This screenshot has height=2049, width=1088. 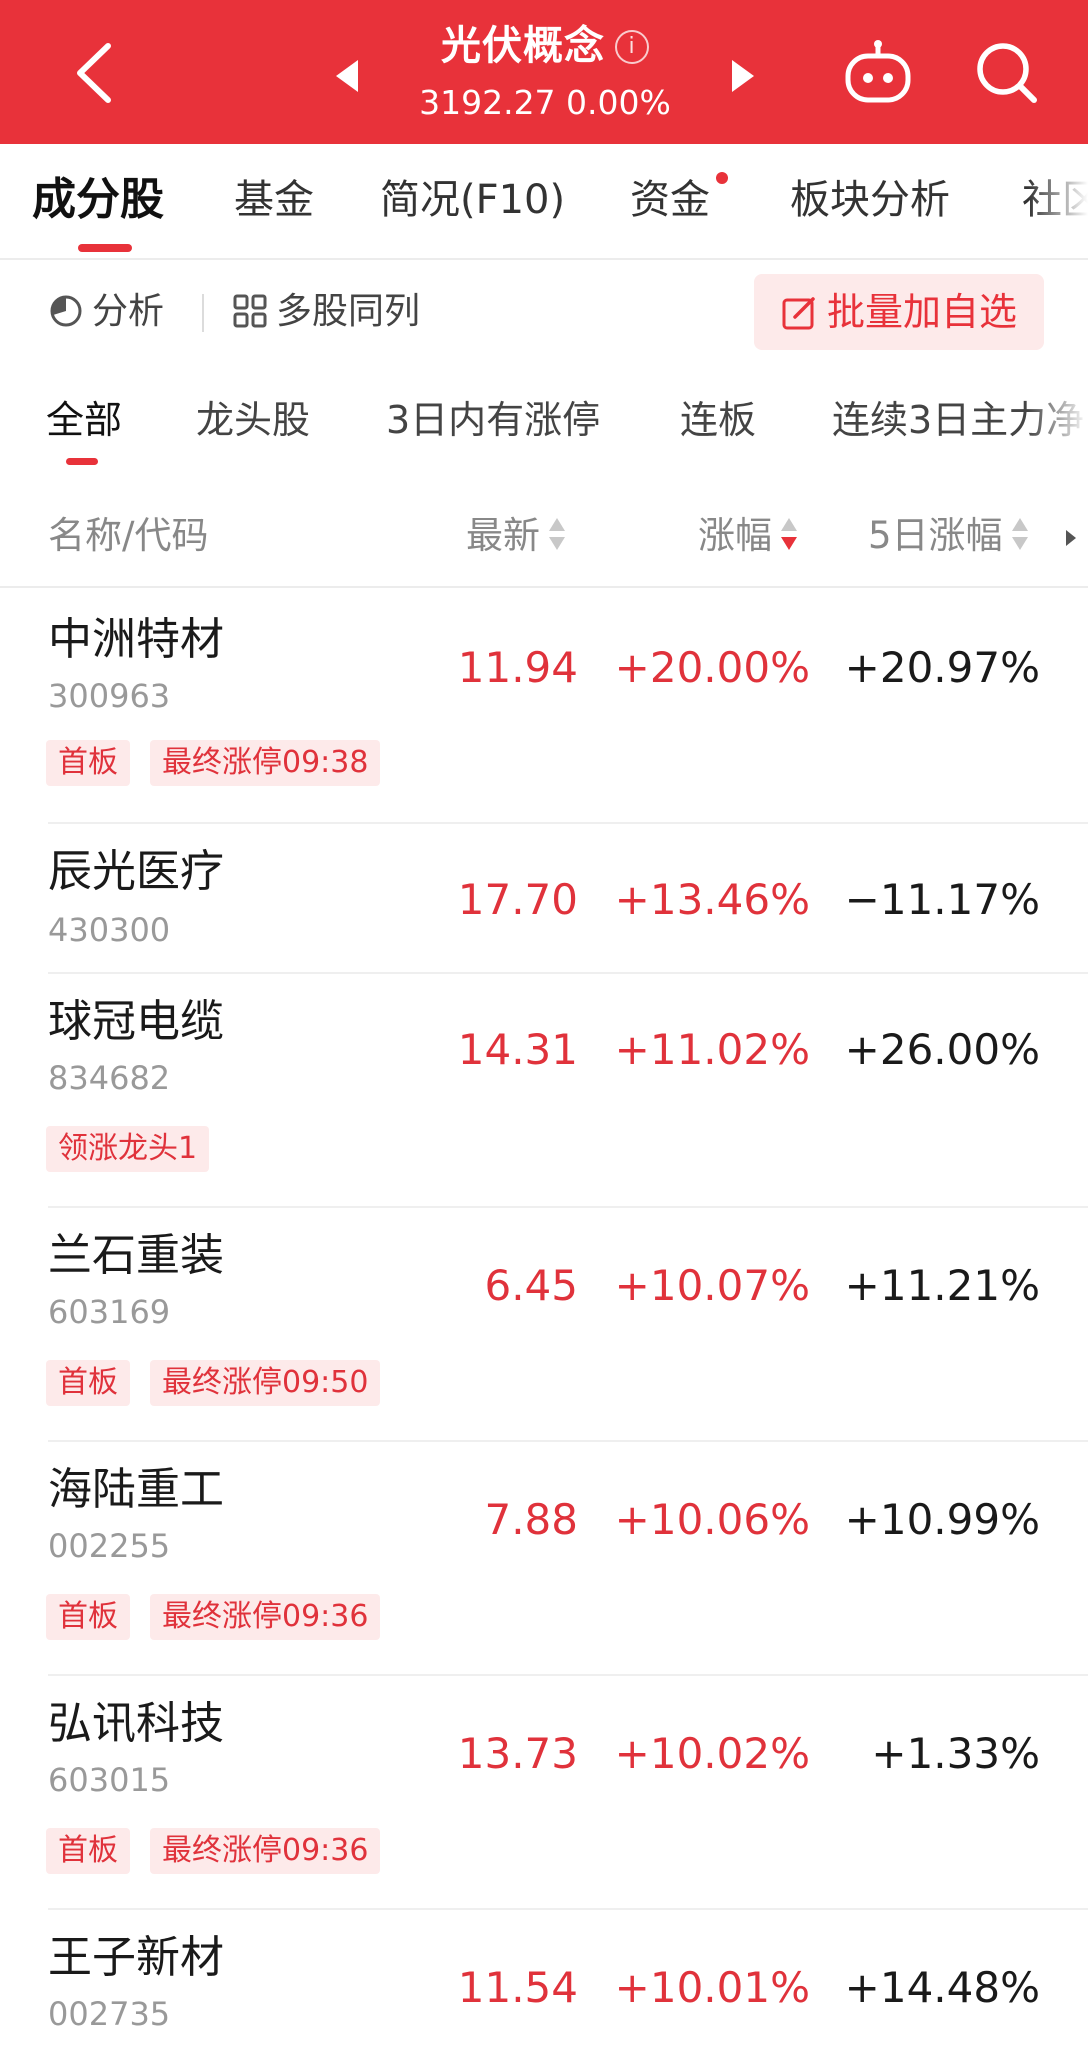 I want to click on col-name-code: 名称/代码, so click(x=128, y=535).